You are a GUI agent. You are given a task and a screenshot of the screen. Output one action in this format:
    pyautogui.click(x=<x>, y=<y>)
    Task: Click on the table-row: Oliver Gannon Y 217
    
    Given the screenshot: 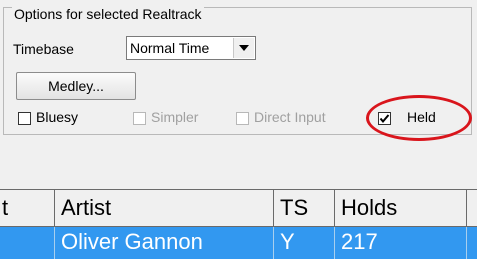 What is the action you would take?
    pyautogui.click(x=238, y=243)
    